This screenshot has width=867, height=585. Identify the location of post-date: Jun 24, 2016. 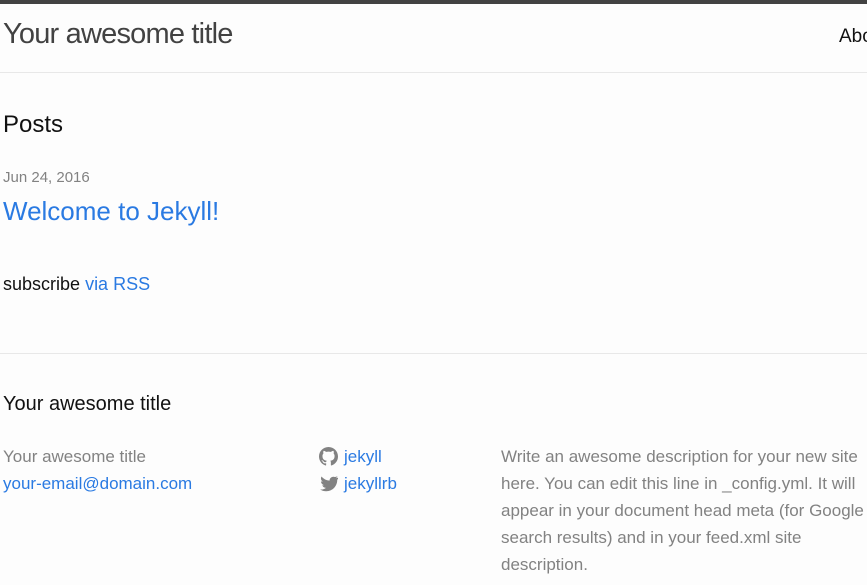
(46, 177).